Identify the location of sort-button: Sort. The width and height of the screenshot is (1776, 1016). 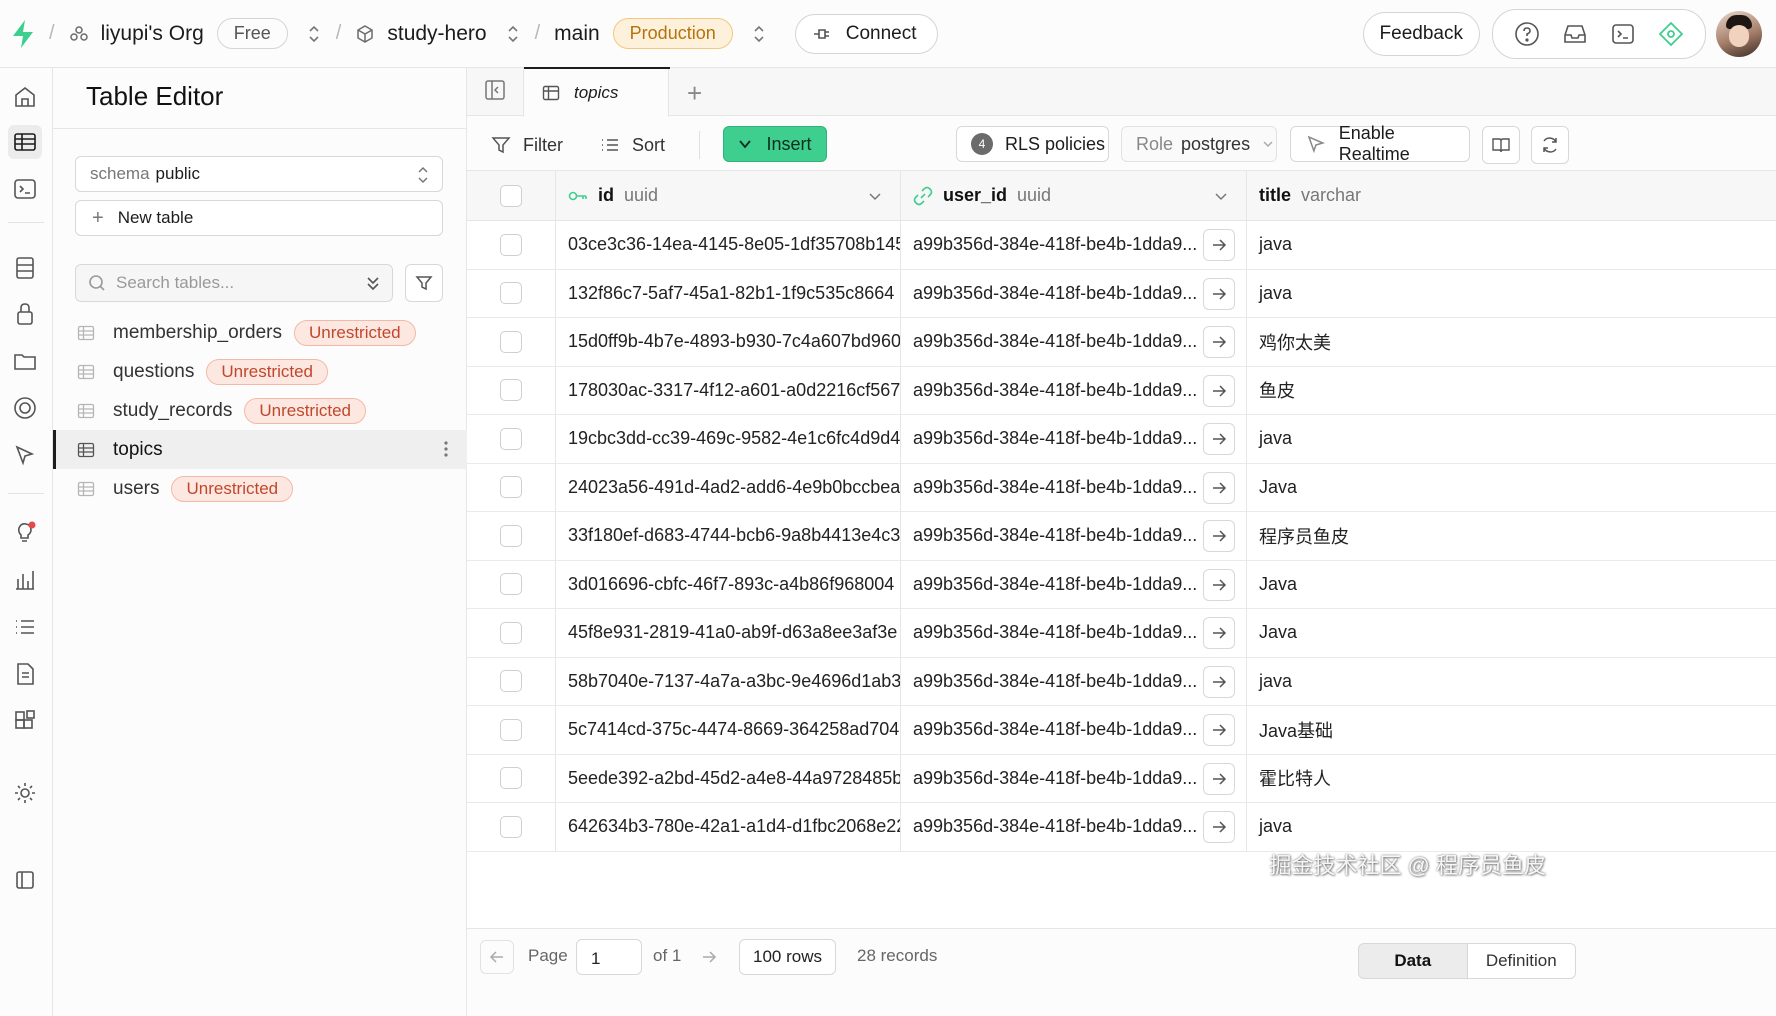
(632, 145).